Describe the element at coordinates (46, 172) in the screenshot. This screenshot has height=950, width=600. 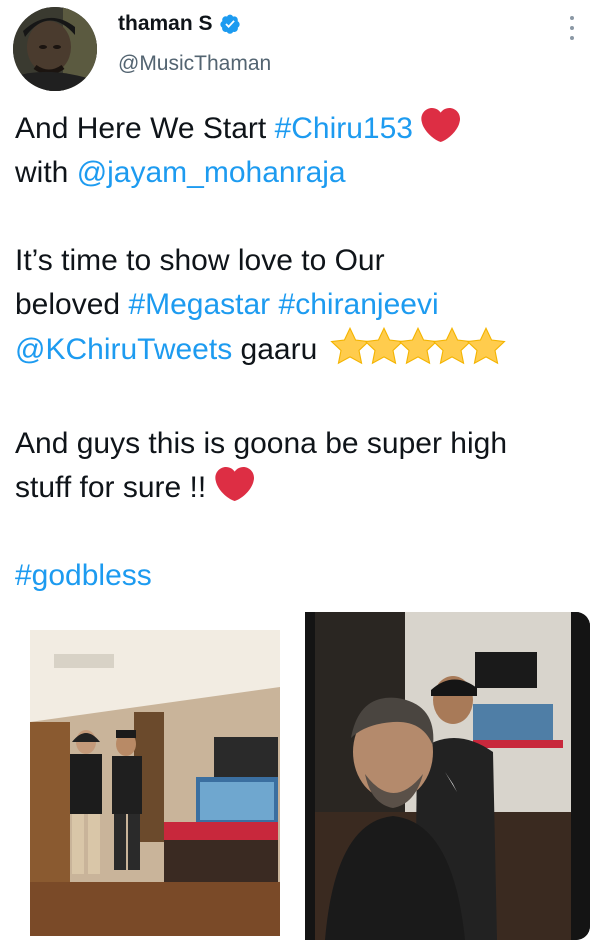
I see `text-segment: with` at that location.